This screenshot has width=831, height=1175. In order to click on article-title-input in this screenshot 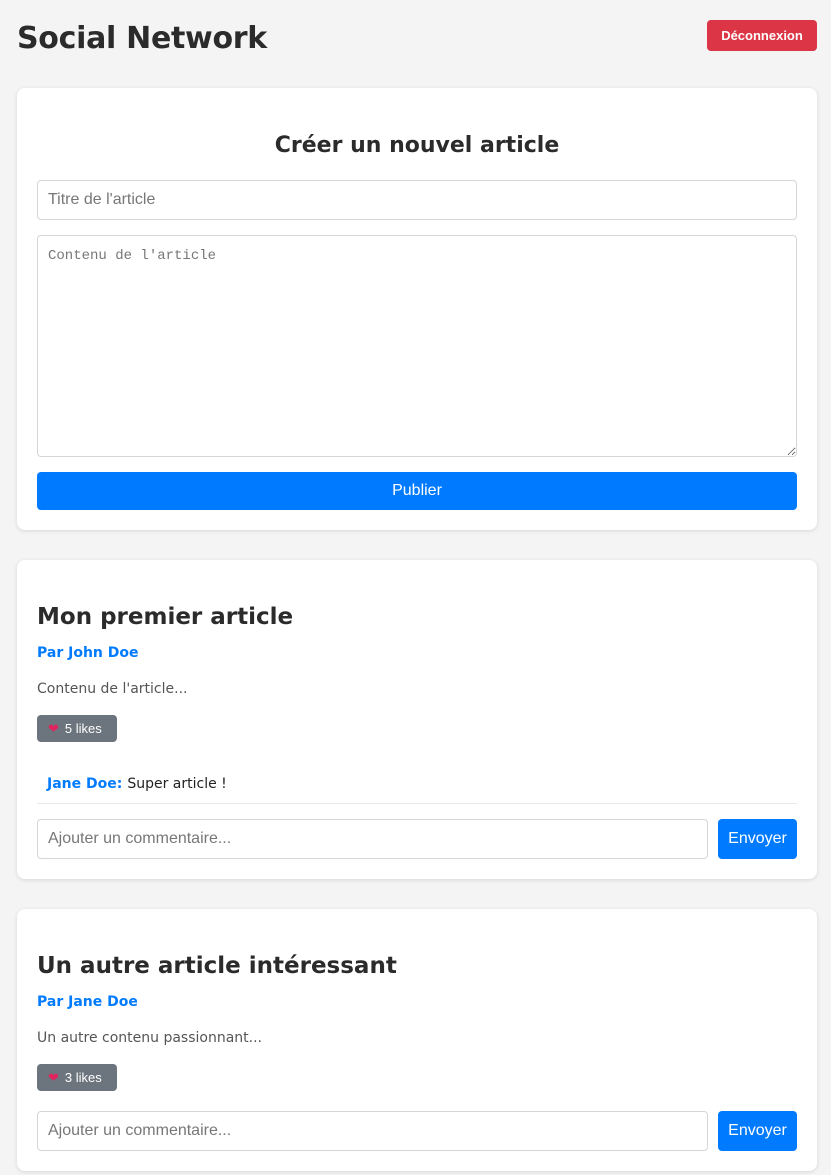, I will do `click(417, 200)`.